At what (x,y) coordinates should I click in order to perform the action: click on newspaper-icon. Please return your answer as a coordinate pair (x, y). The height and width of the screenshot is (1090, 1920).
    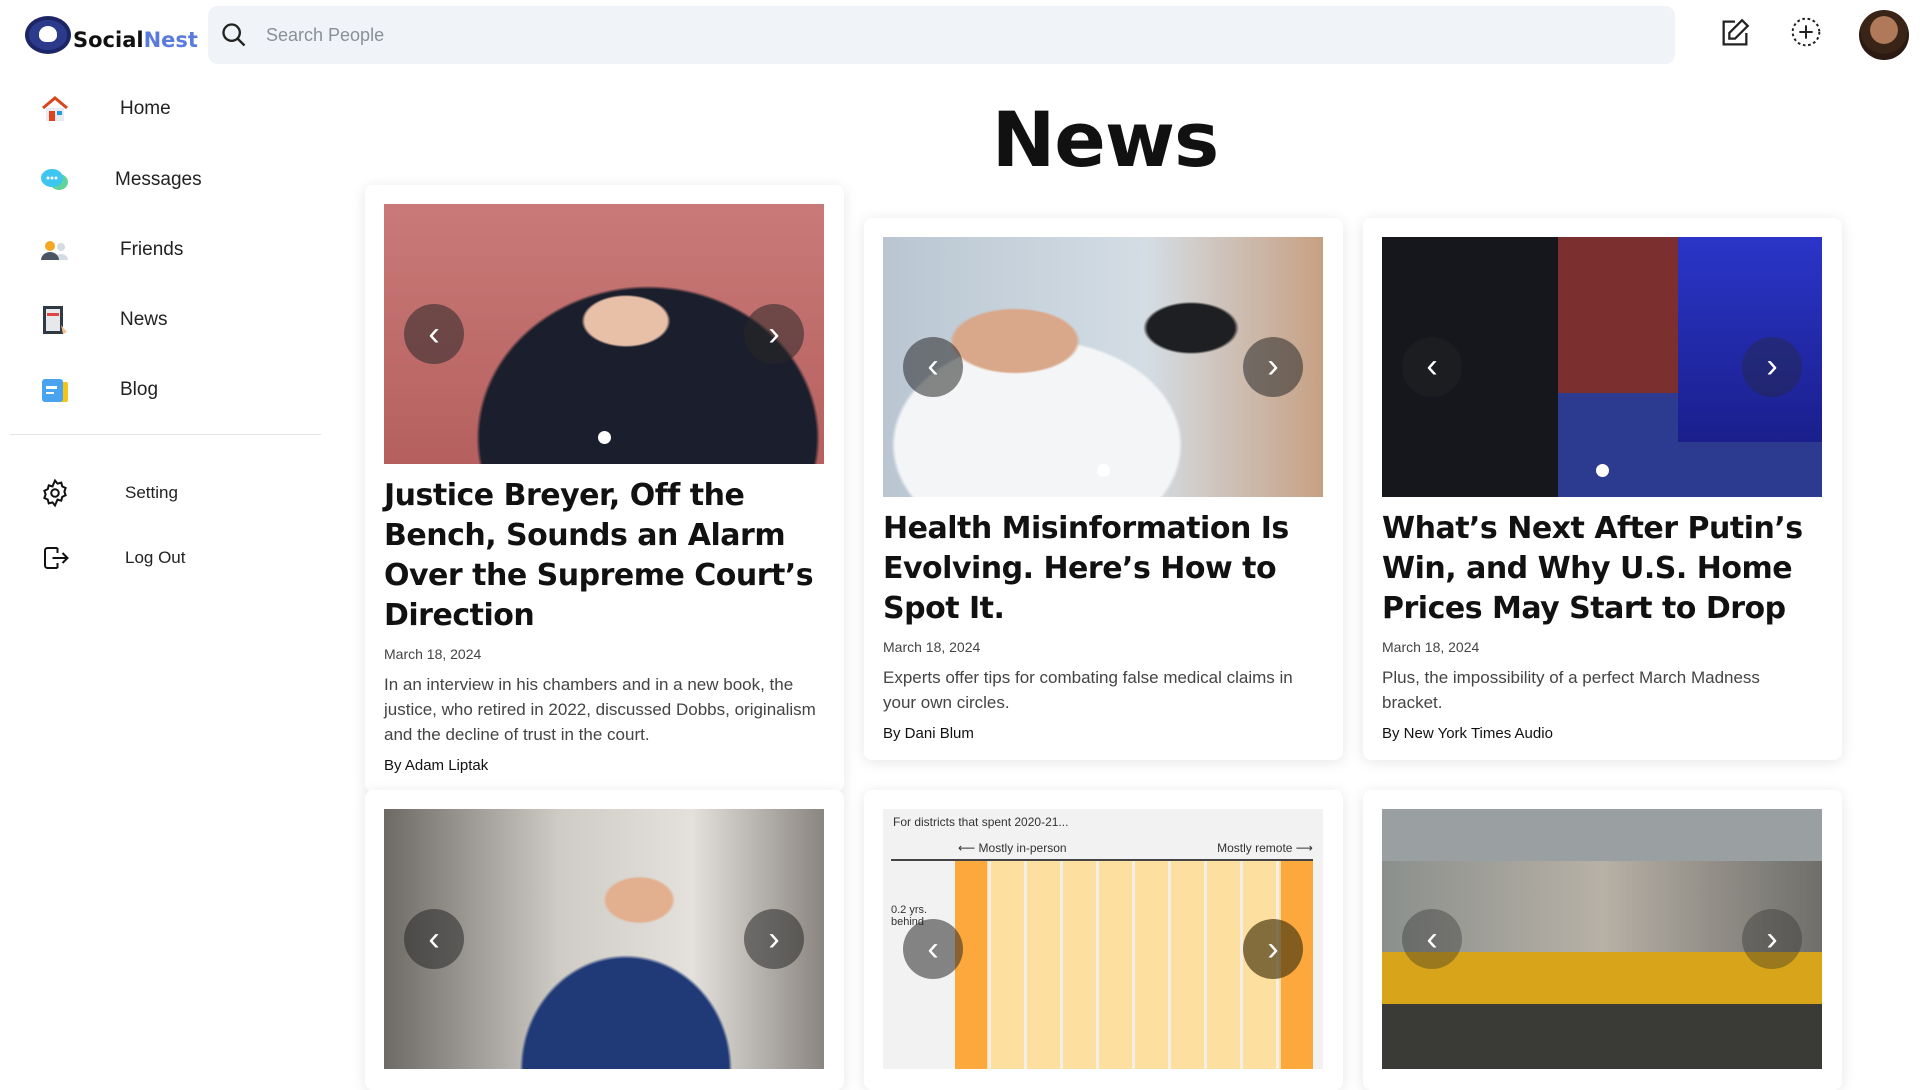
    Looking at the image, I should click on (55, 320).